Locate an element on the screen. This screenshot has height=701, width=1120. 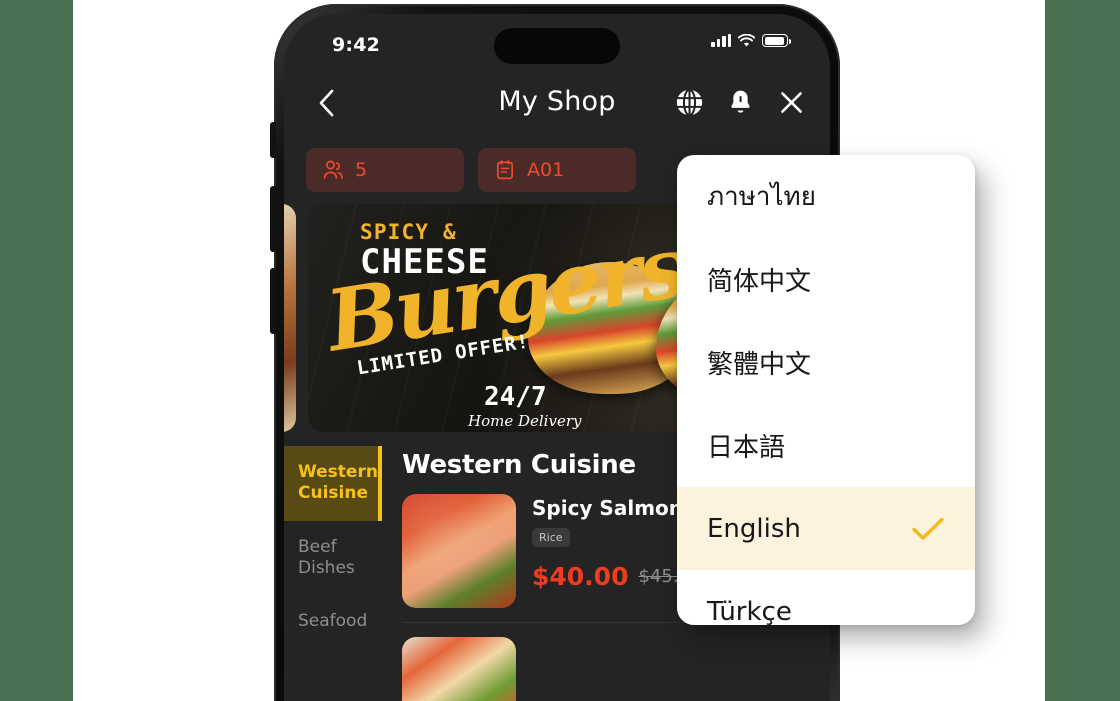
receipt-icon is located at coordinates (505, 170).